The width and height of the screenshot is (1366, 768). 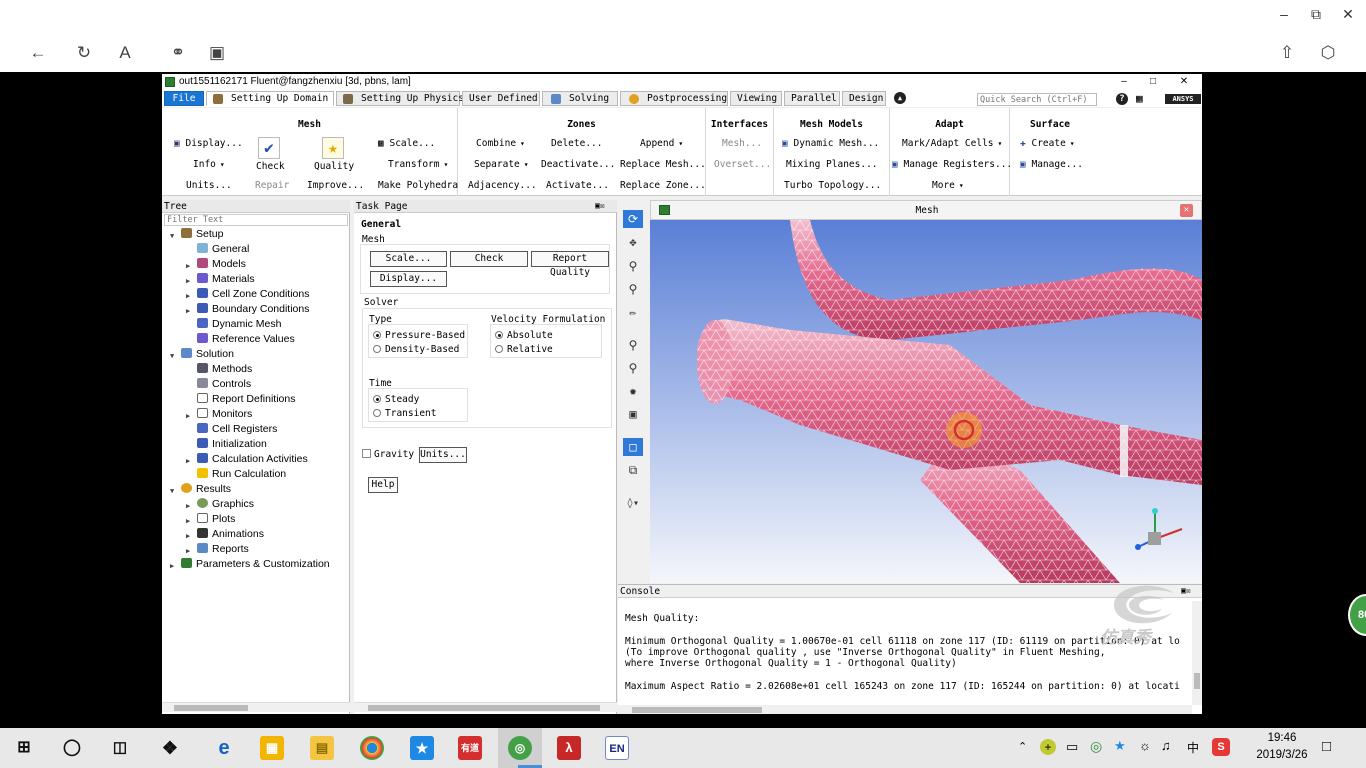 What do you see at coordinates (1328, 53) in the screenshot?
I see `extension-icon: ⬡` at bounding box center [1328, 53].